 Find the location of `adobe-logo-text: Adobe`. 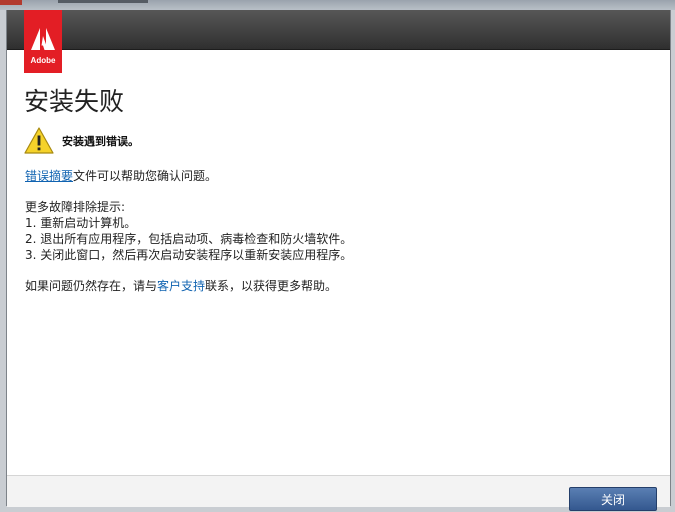

adobe-logo-text: Adobe is located at coordinates (43, 60).